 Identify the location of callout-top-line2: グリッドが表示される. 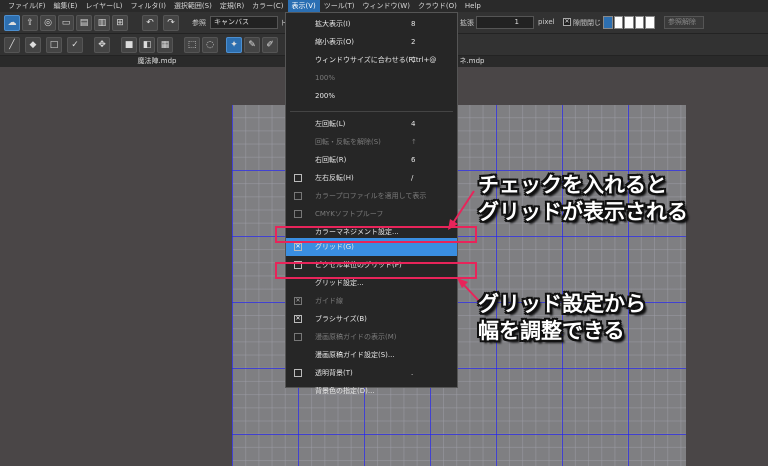
(583, 212).